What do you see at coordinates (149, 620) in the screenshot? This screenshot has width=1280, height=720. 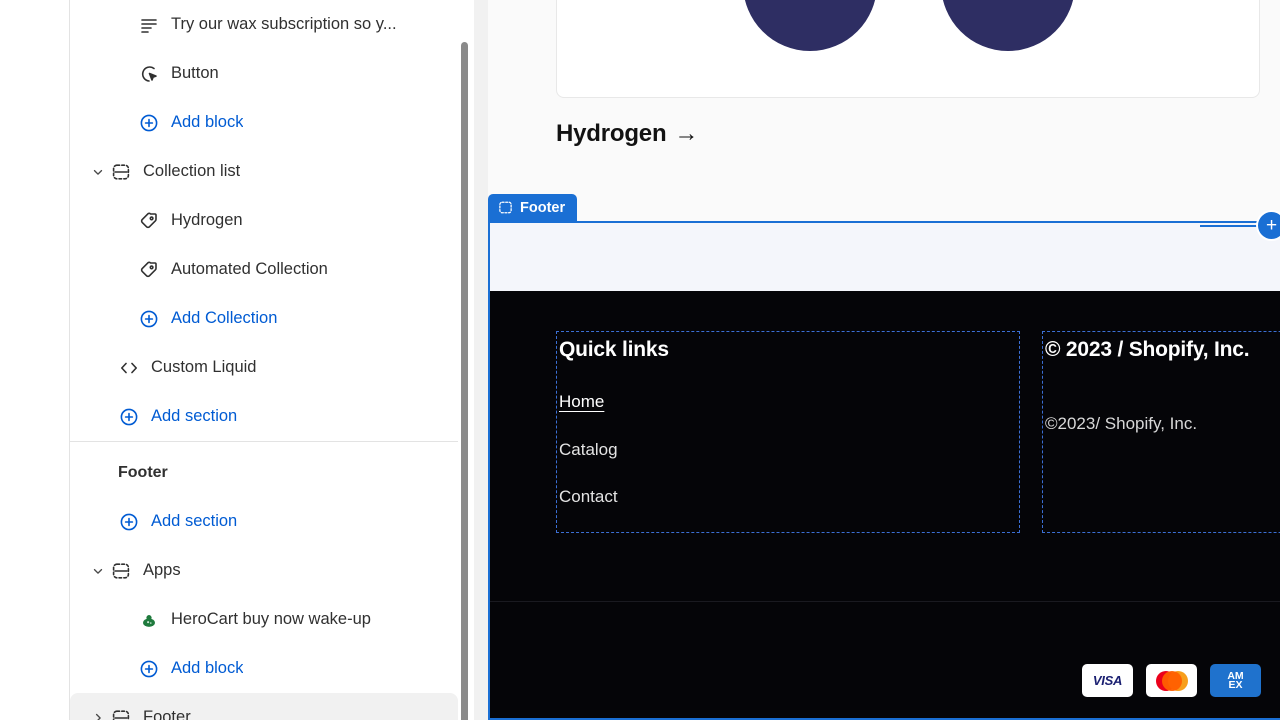 I see `herocart-app-icon` at bounding box center [149, 620].